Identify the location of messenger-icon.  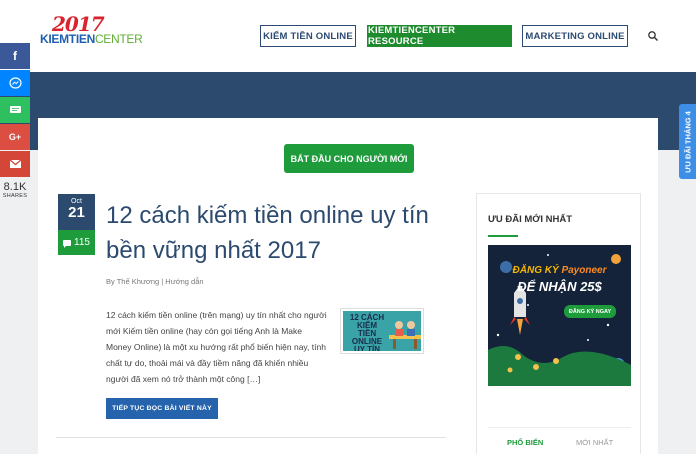
(15, 82).